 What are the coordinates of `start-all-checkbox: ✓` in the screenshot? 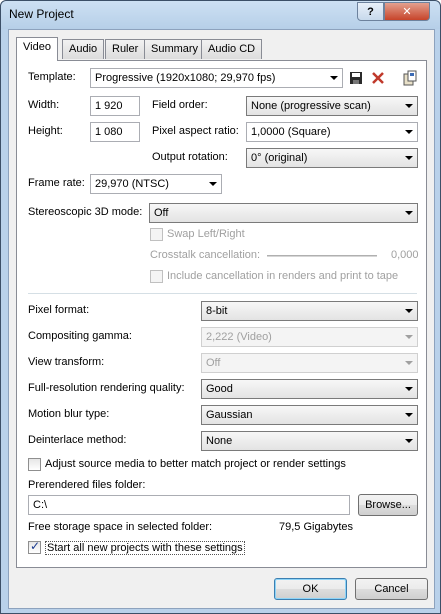 It's located at (34, 546).